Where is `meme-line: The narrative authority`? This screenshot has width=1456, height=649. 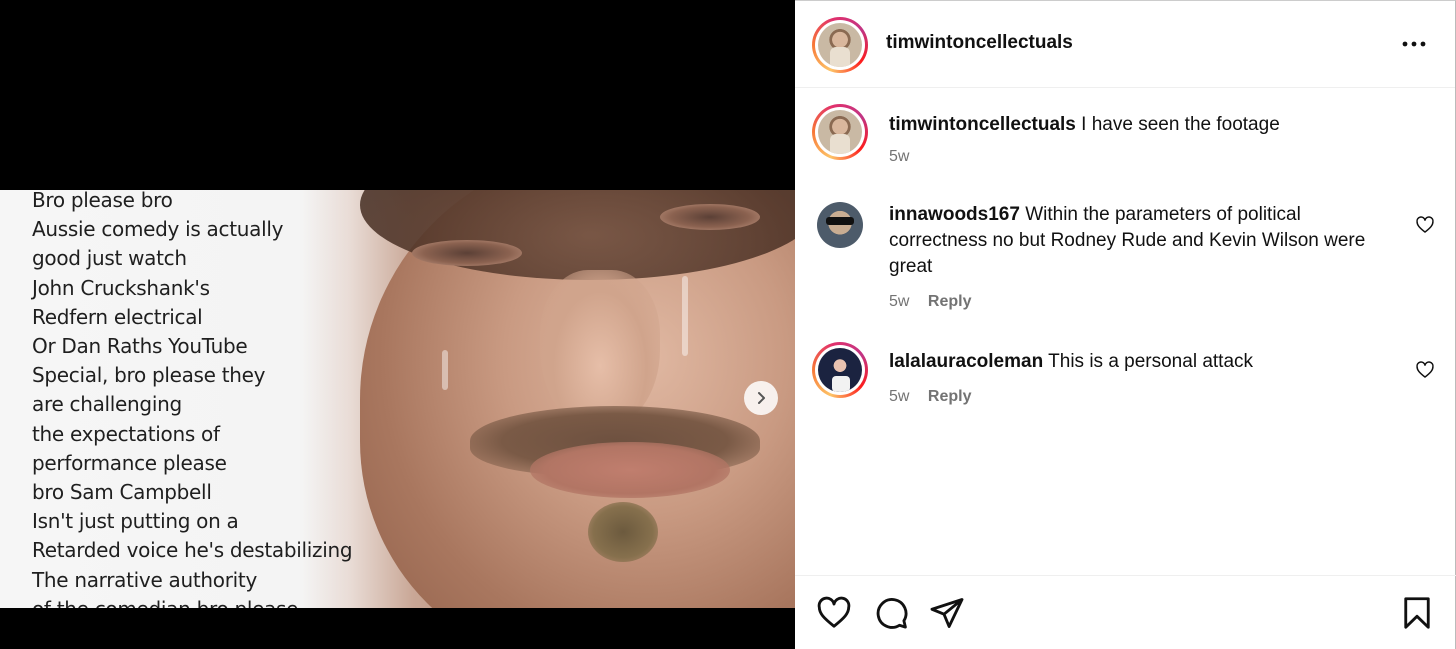
meme-line: The narrative authority is located at coordinates (144, 579).